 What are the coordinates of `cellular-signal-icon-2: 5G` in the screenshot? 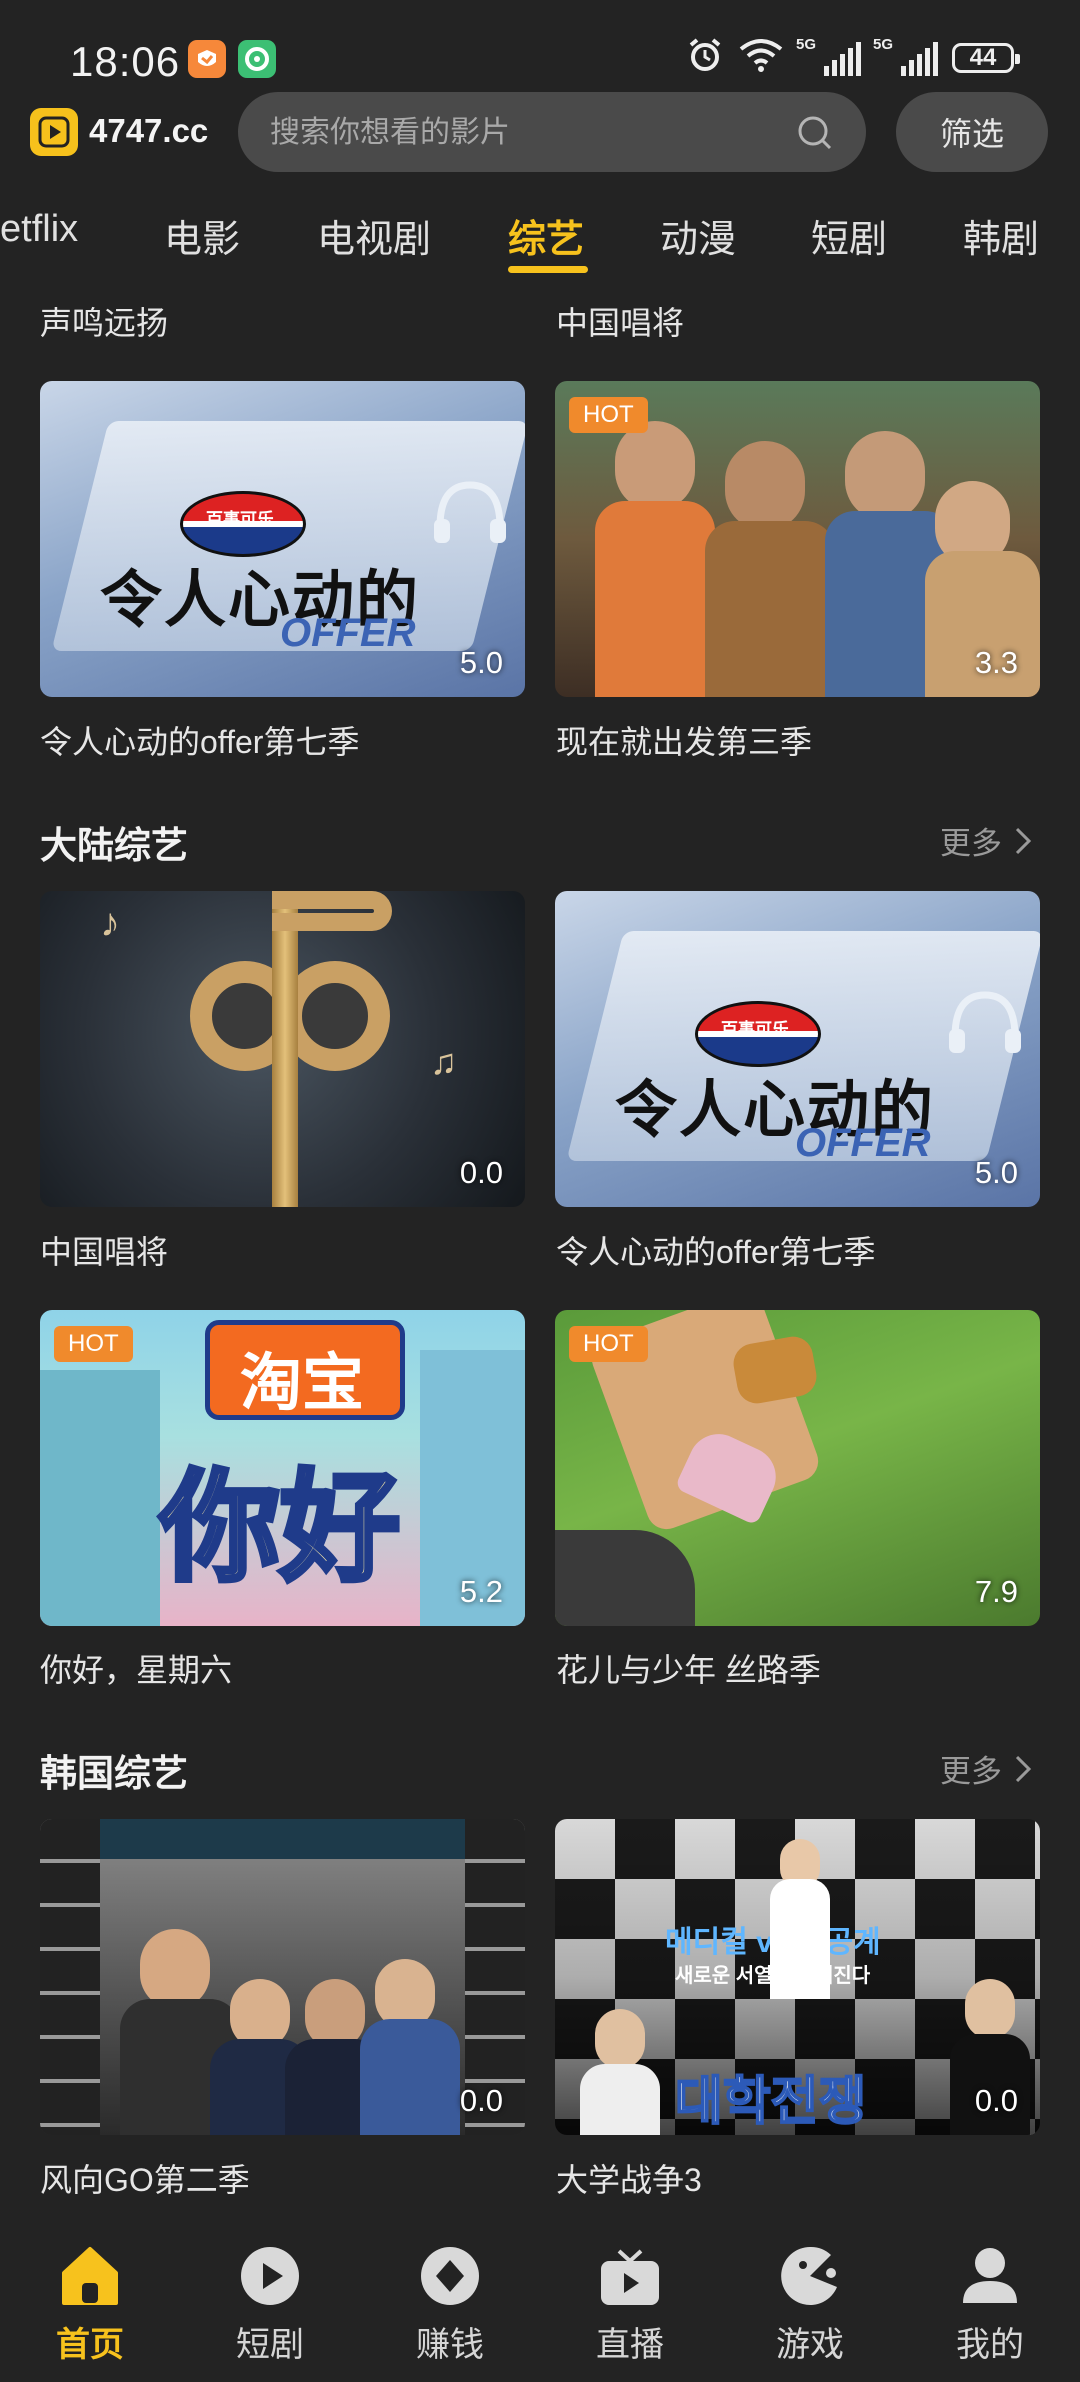 It's located at (905, 56).